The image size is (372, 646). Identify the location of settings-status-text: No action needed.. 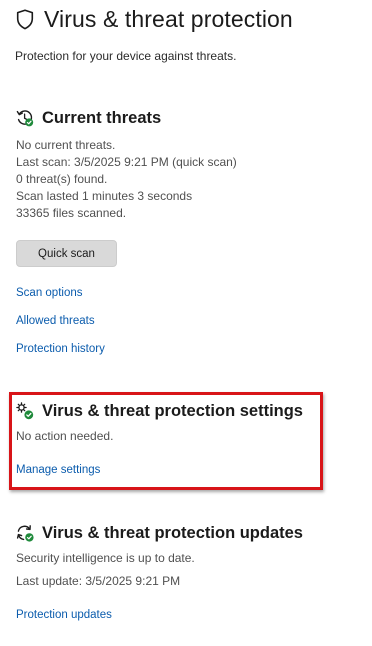
(65, 436).